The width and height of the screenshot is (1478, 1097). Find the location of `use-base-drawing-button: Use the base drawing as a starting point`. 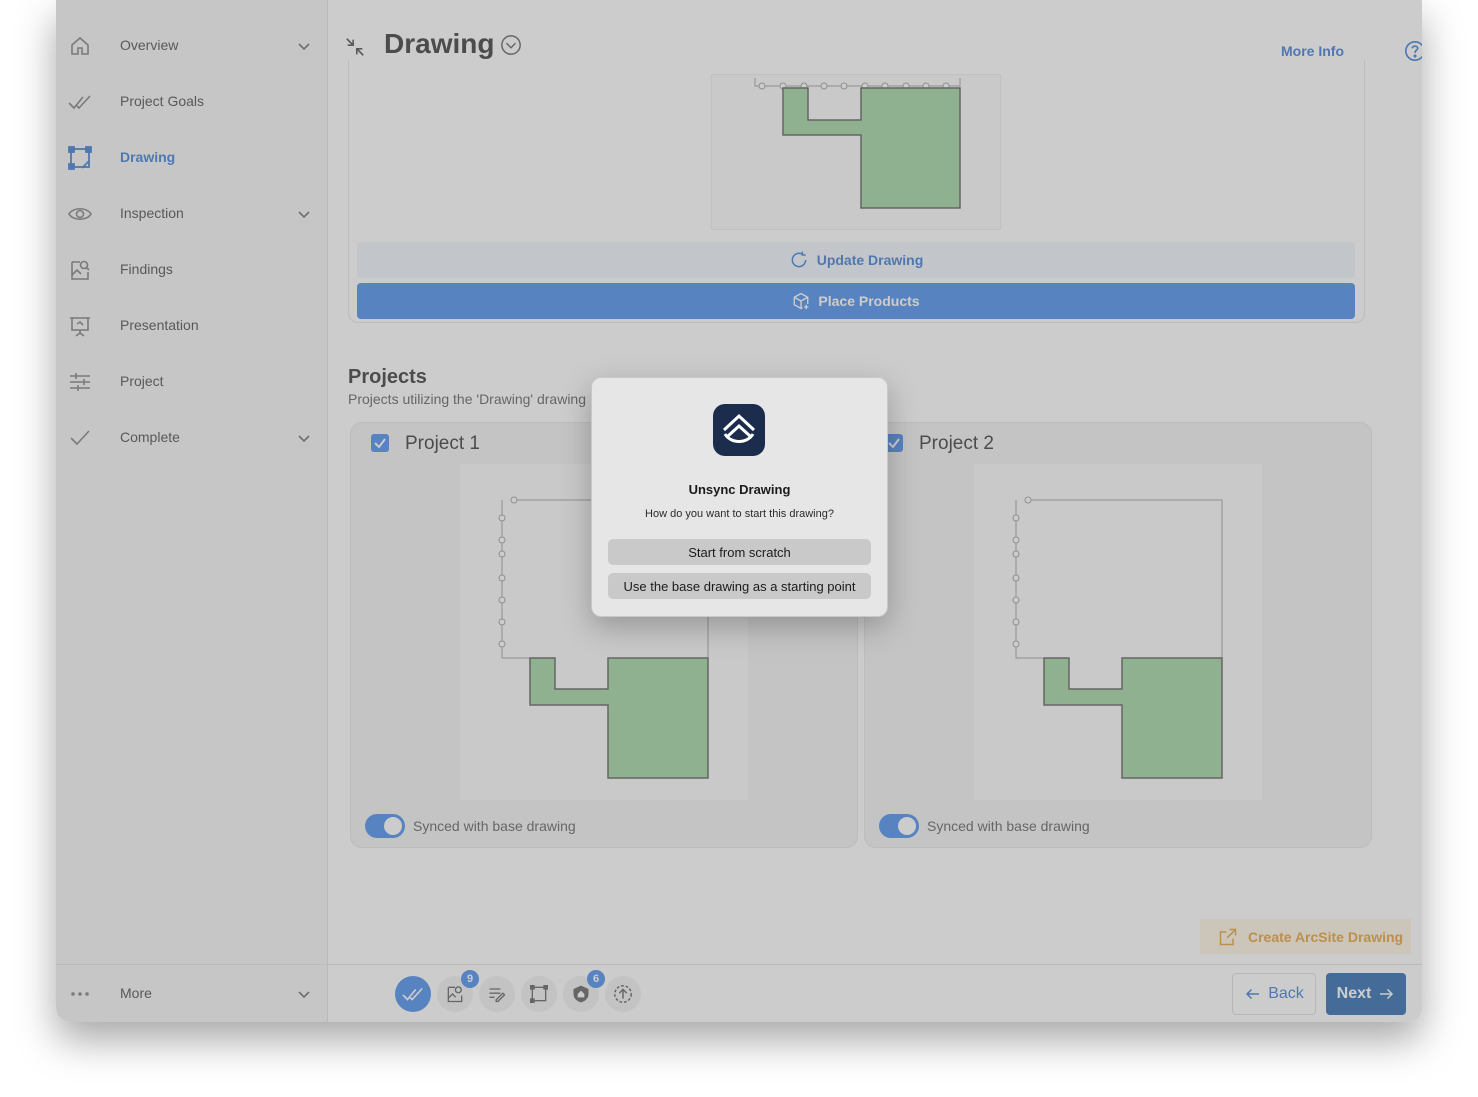

use-base-drawing-button: Use the base drawing as a starting point is located at coordinates (739, 586).